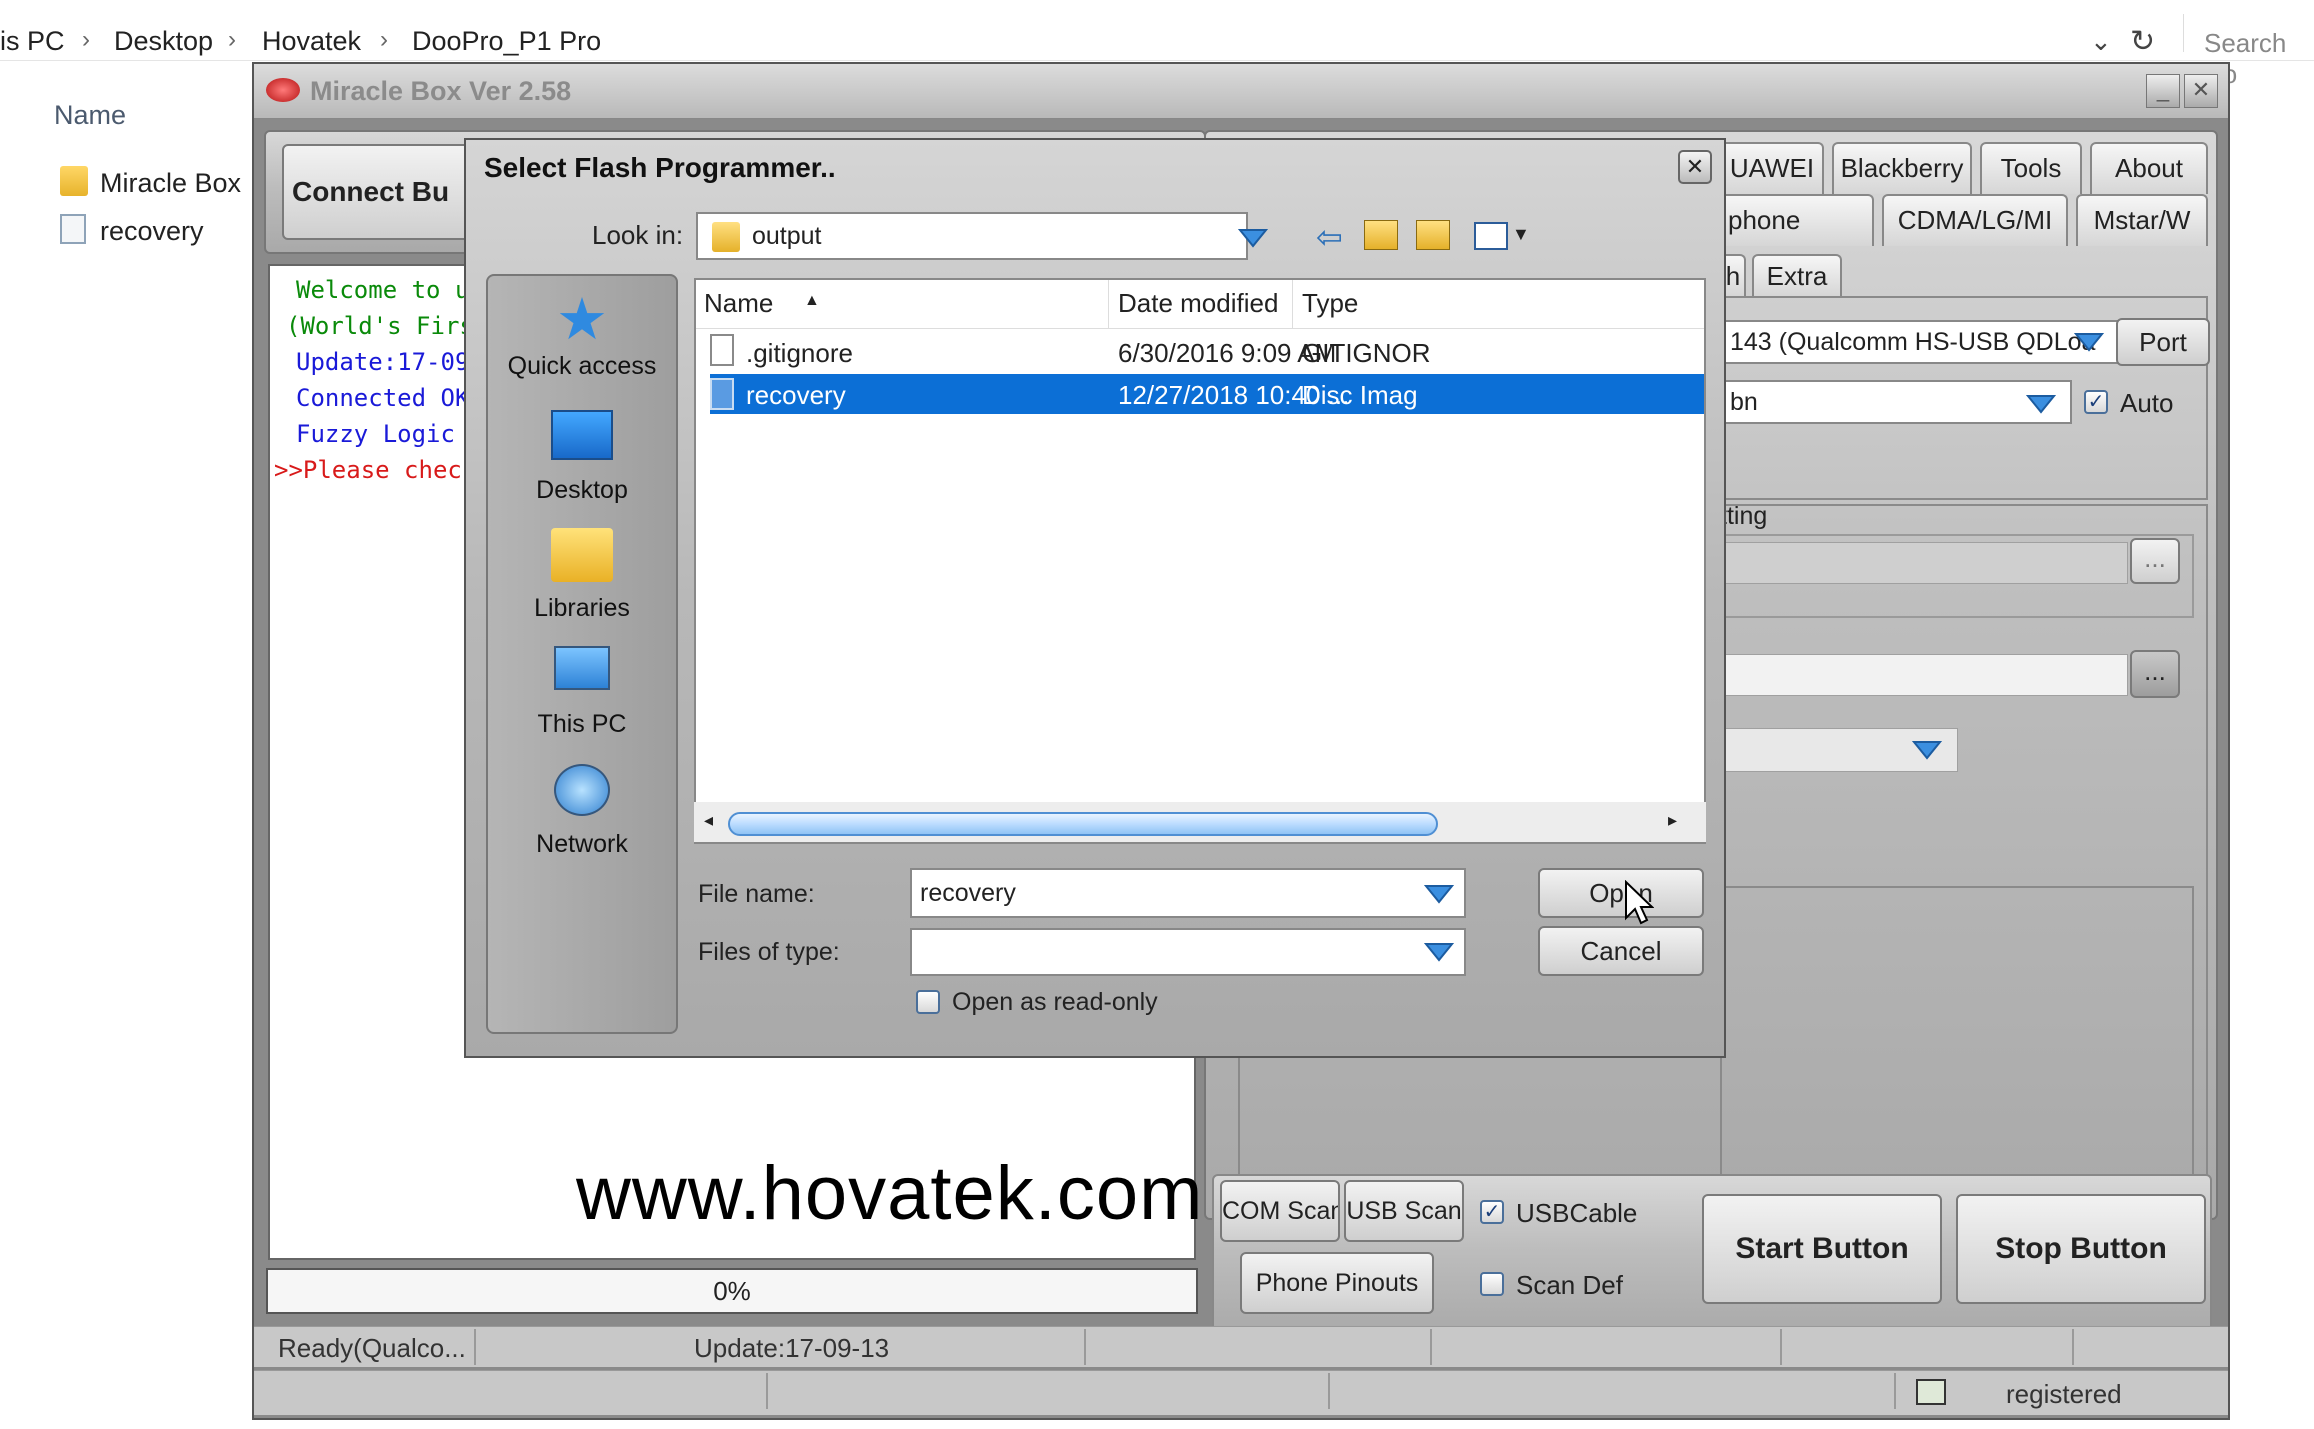 This screenshot has height=1429, width=2314. Describe the element at coordinates (1280, 1211) in the screenshot. I see `com-scan-button: COM Scan` at that location.